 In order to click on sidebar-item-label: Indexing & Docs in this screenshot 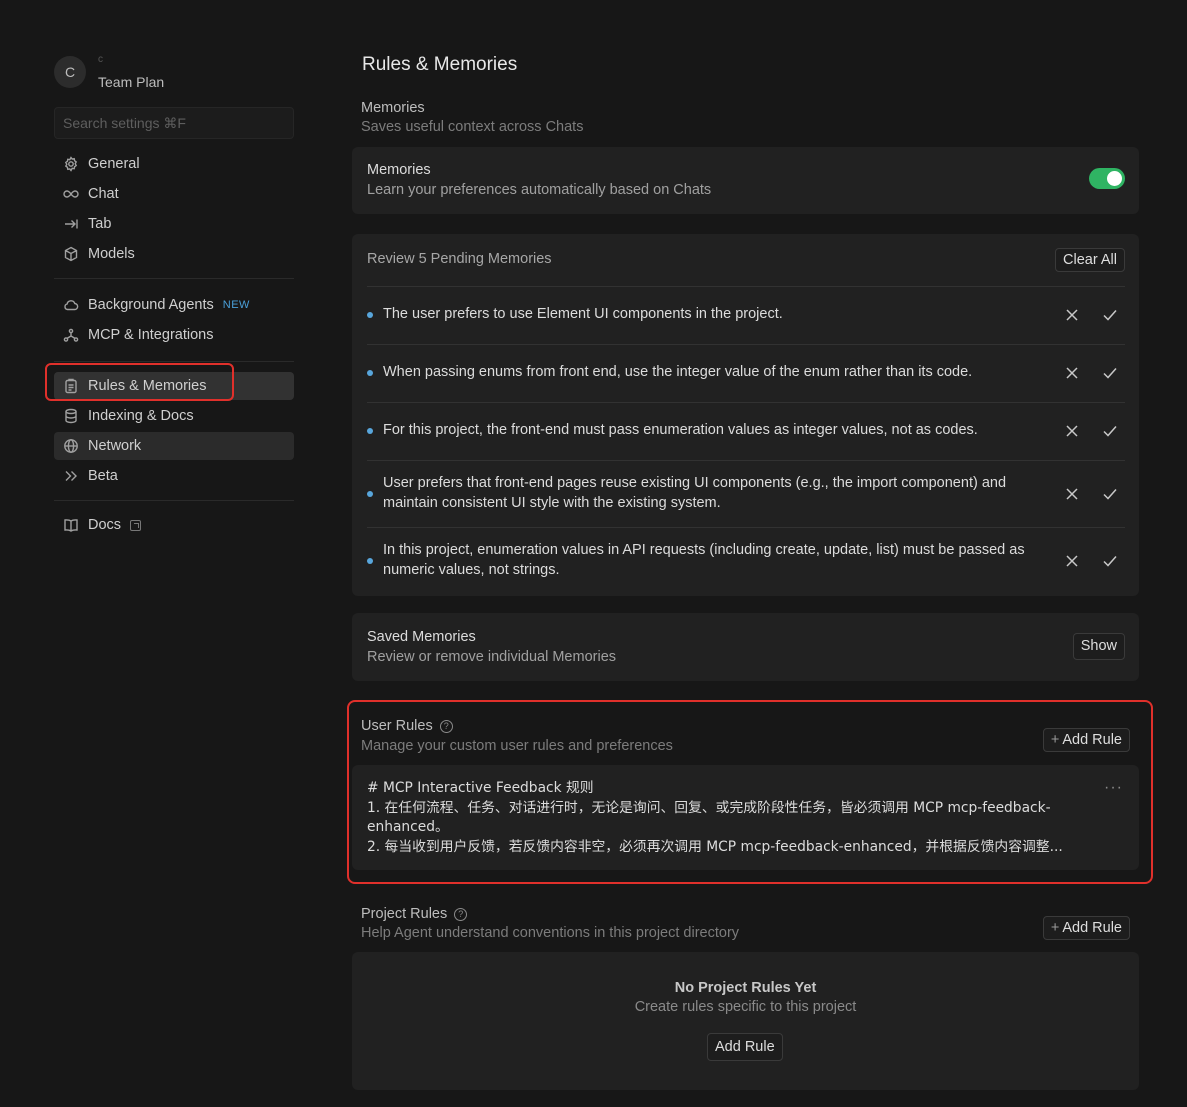, I will do `click(141, 416)`.